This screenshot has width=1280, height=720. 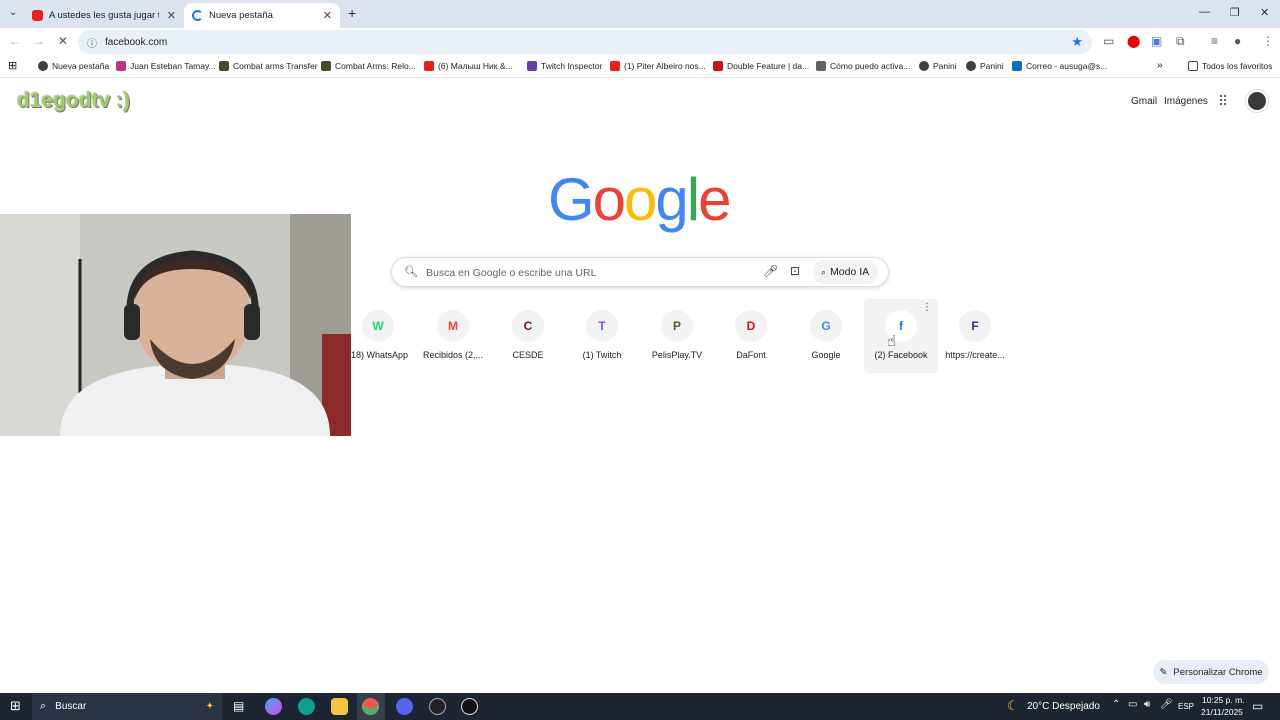 What do you see at coordinates (572, 66) in the screenshot?
I see `bookmark-label: Twitch Inspector` at bounding box center [572, 66].